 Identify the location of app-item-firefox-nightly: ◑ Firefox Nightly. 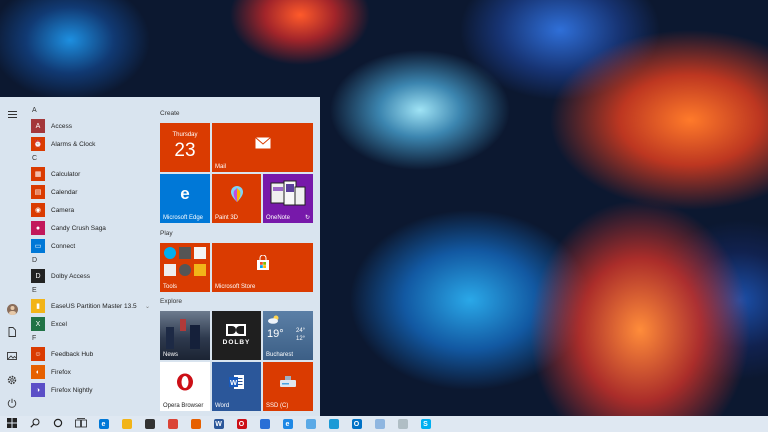
(90, 390).